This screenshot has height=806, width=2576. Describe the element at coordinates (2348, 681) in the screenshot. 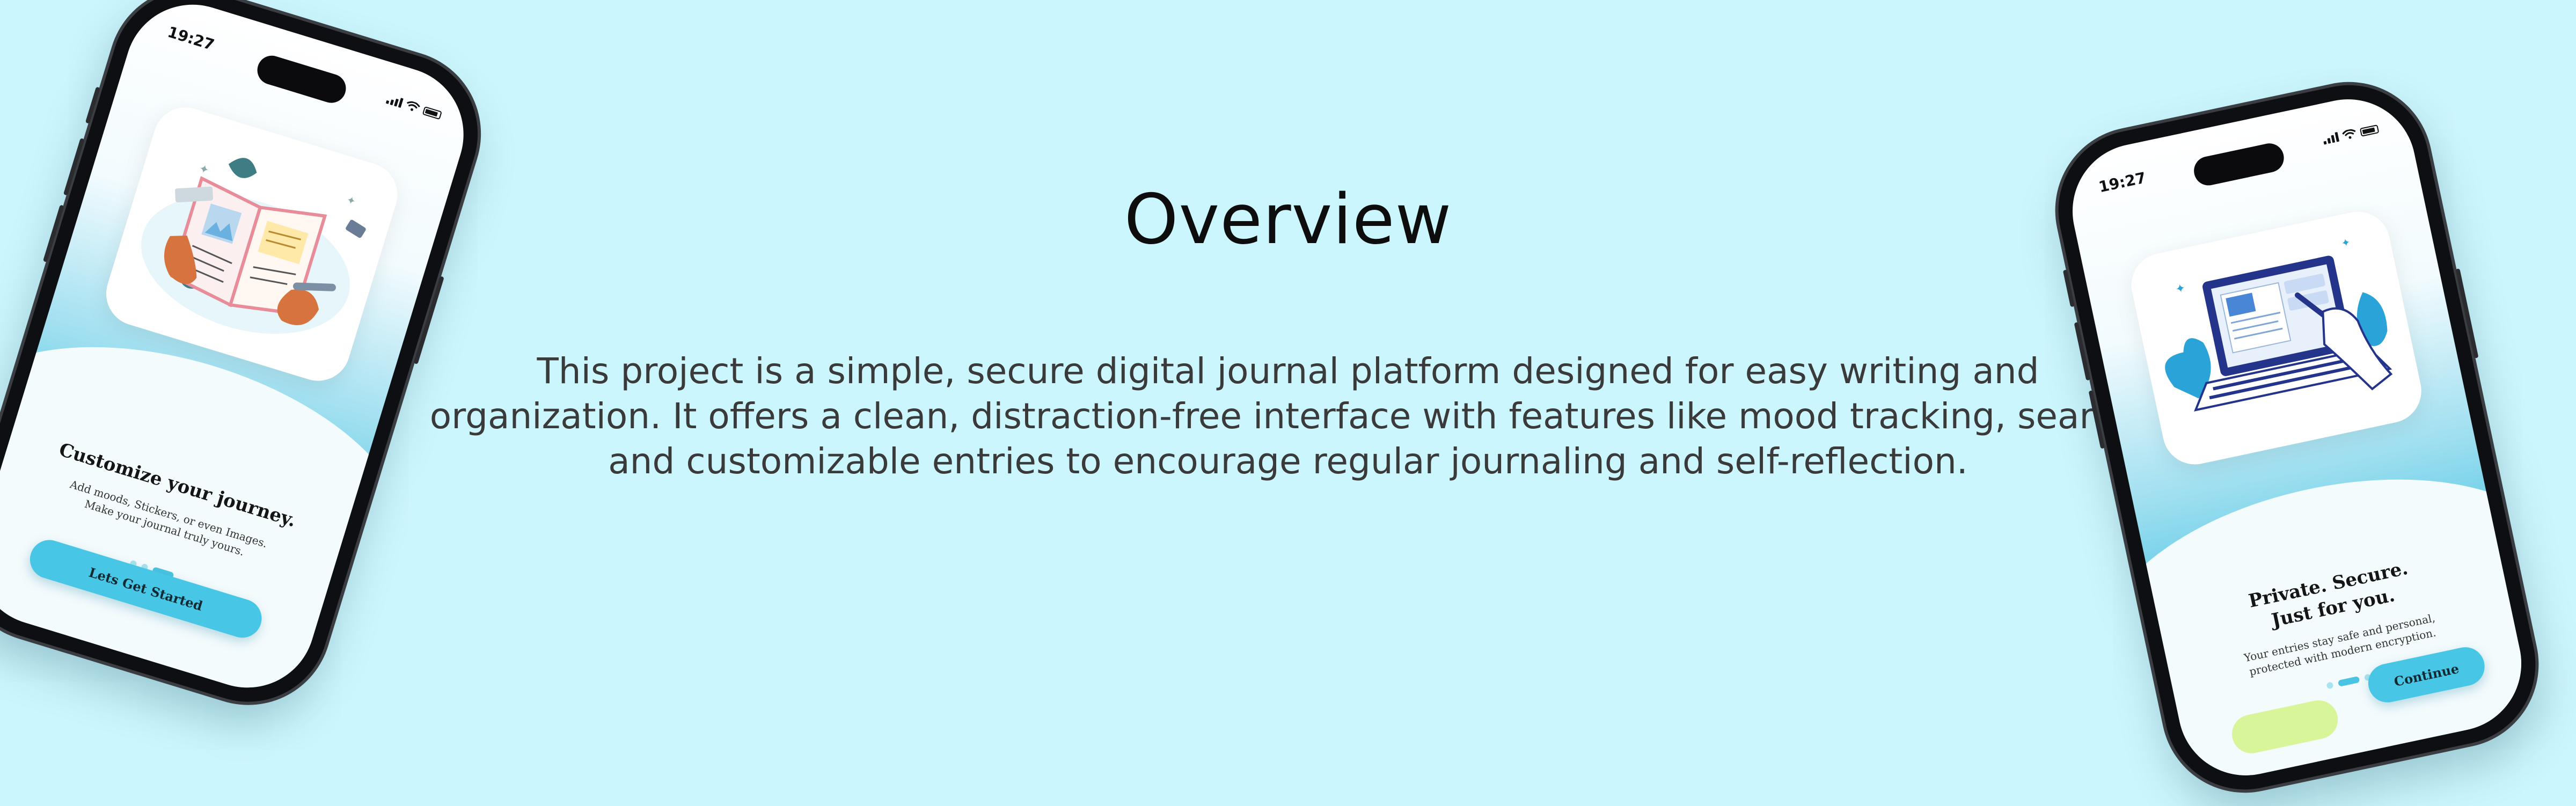

I see `page-dot-active` at that location.